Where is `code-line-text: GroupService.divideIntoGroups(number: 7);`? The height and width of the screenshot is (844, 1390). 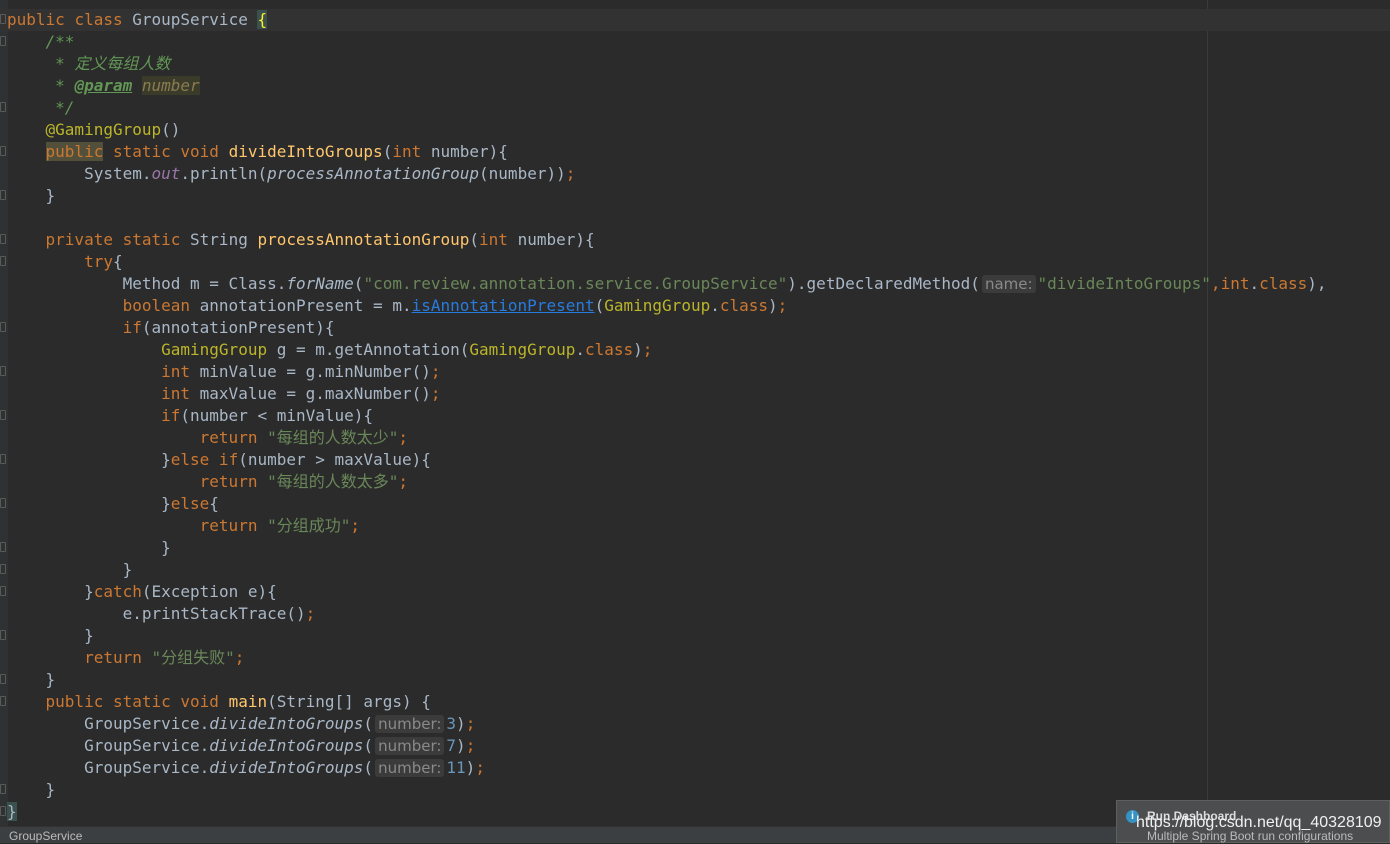 code-line-text: GroupService.divideIntoGroups(number: 7); is located at coordinates (241, 746).